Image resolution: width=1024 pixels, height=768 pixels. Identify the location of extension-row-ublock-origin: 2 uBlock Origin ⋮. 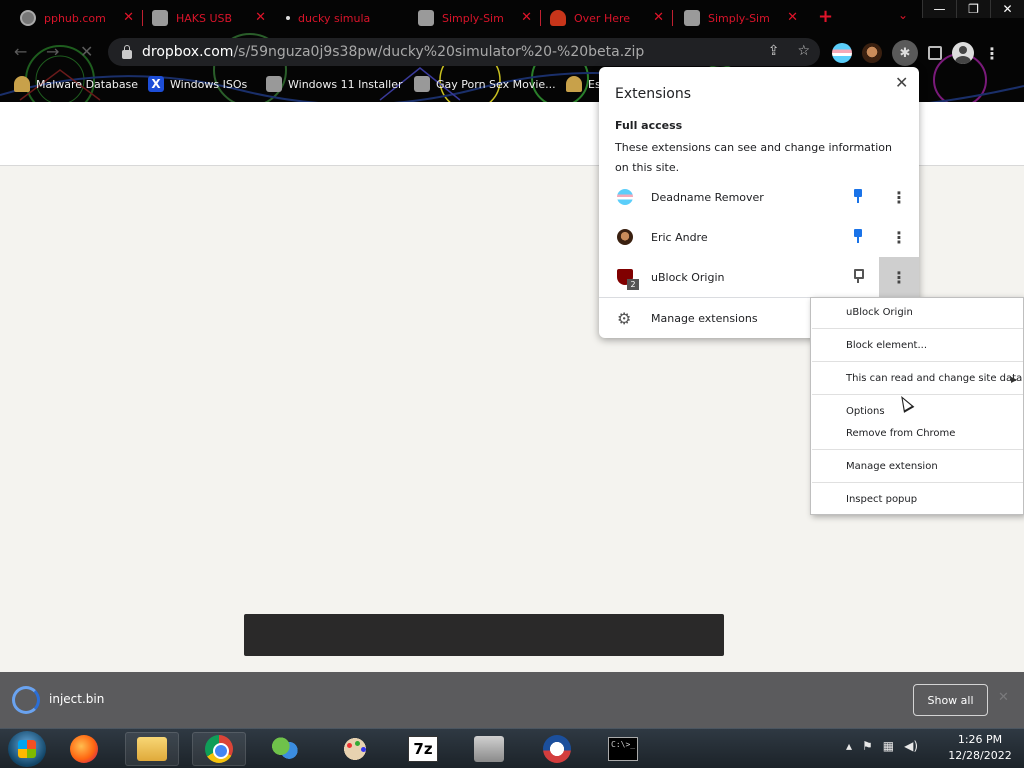
(759, 277).